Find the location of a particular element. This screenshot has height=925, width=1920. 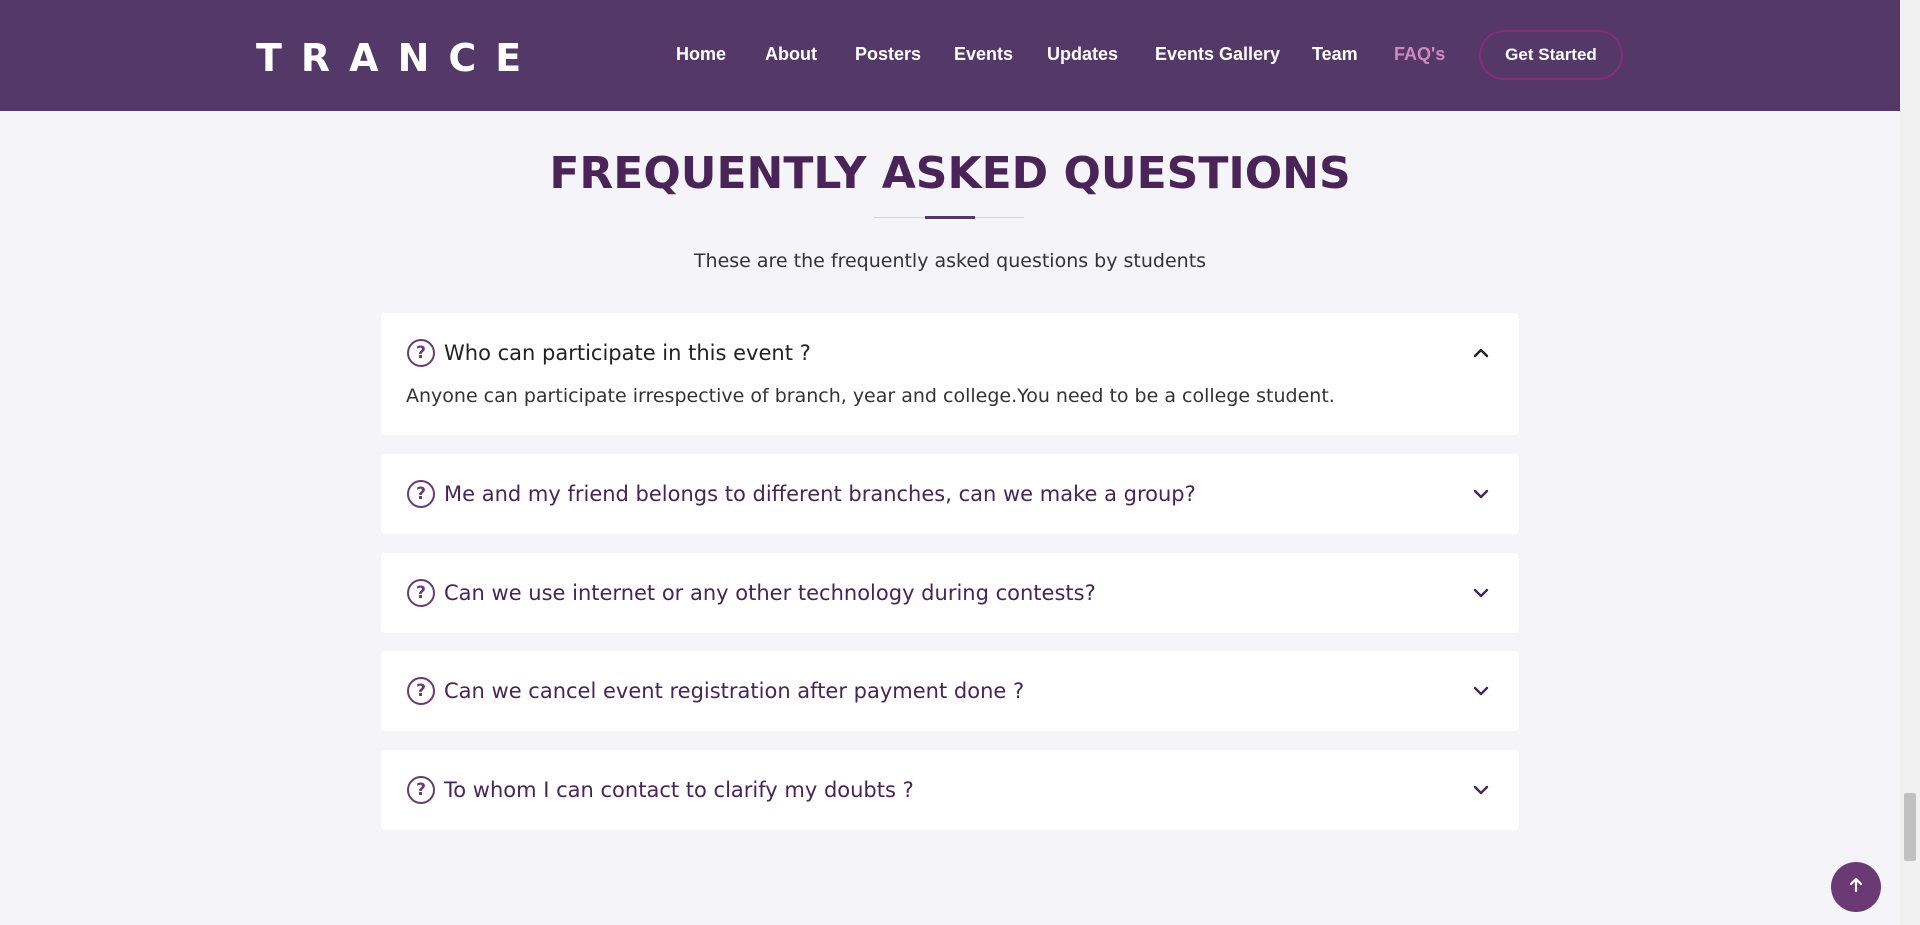

chevron-up-icon is located at coordinates (1481, 353).